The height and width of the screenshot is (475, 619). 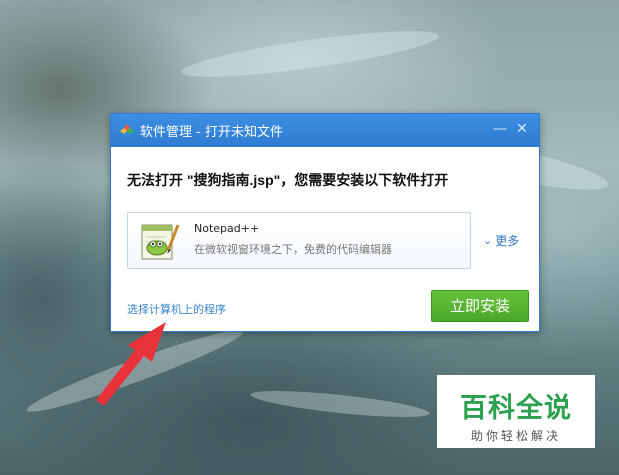 I want to click on software-name: Notepad++, so click(x=227, y=228).